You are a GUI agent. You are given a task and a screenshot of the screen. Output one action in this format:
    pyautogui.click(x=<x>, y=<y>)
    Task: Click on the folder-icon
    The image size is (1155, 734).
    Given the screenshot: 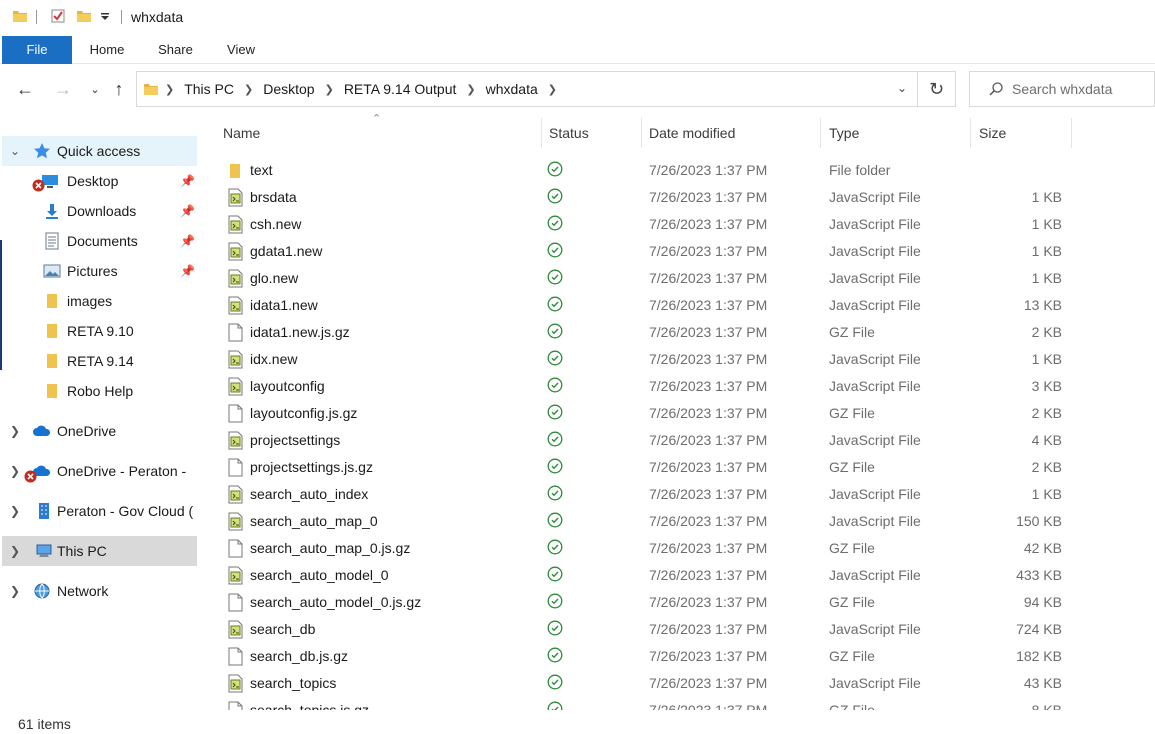 What is the action you would take?
    pyautogui.click(x=20, y=16)
    